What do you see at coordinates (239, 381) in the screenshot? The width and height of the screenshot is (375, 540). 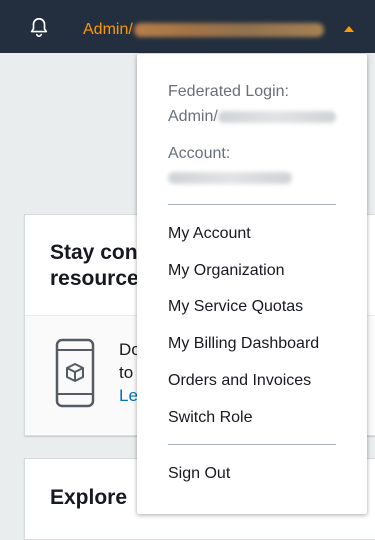 I see `menu-item-orders-and-invoices: Orders and Invoices` at bounding box center [239, 381].